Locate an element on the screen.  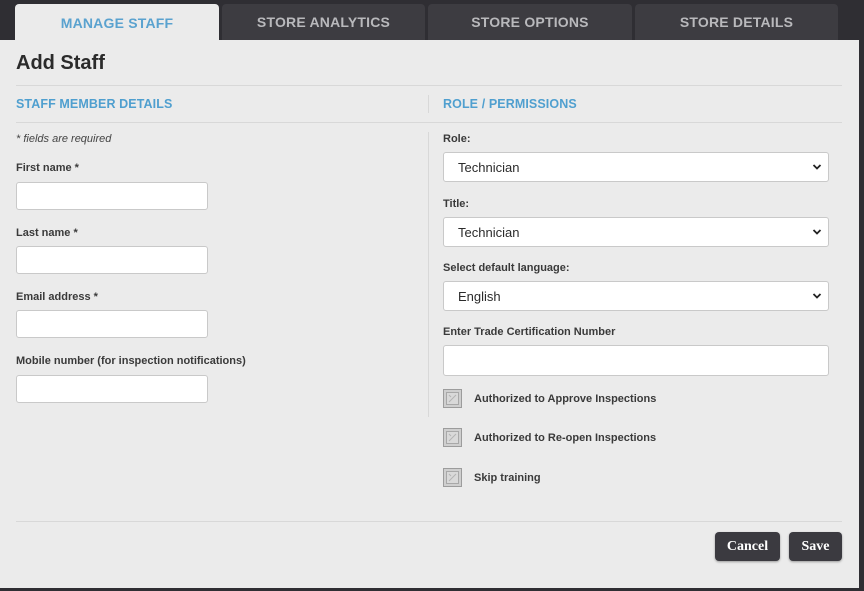
reopen-inspections-checkbox-row: Authorized to Re-open Inspections is located at coordinates (549, 437).